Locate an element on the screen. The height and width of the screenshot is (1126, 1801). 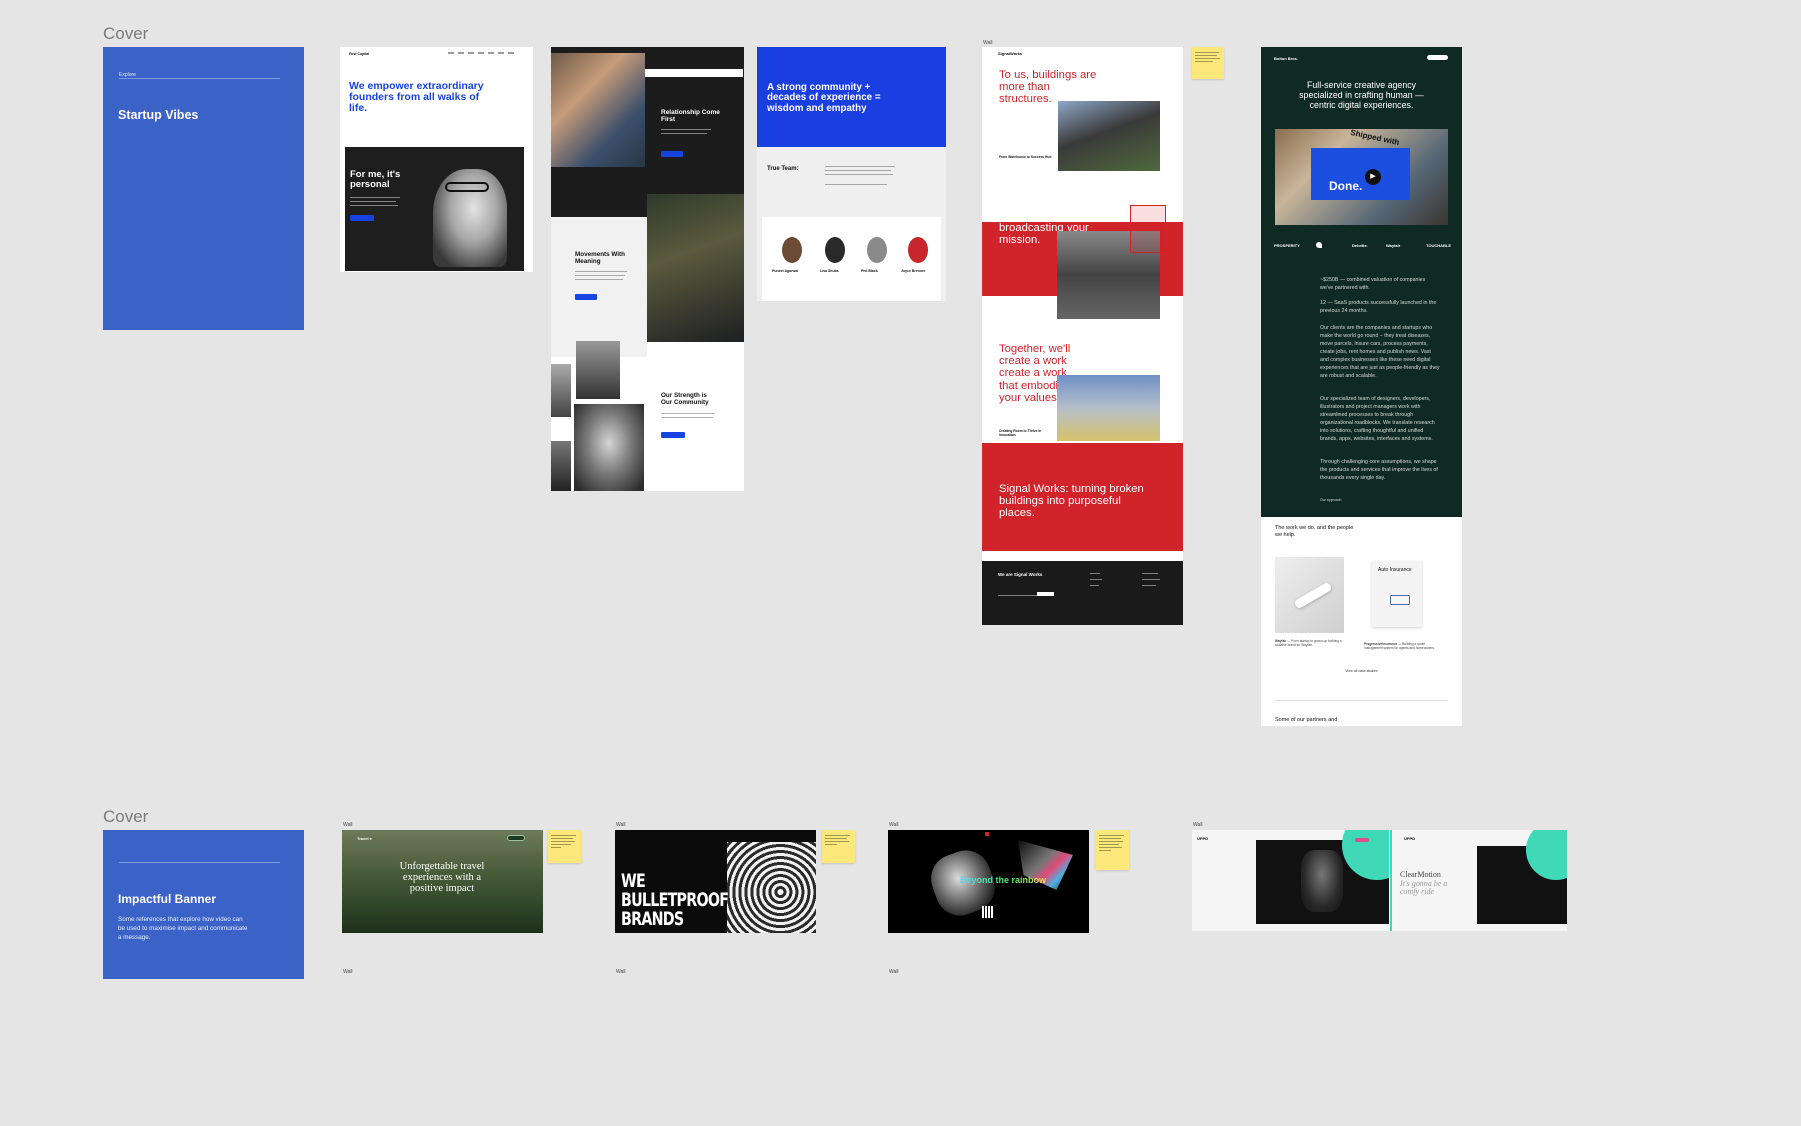
work-image-insurance: Auto Insurance is located at coordinates (1398, 595).